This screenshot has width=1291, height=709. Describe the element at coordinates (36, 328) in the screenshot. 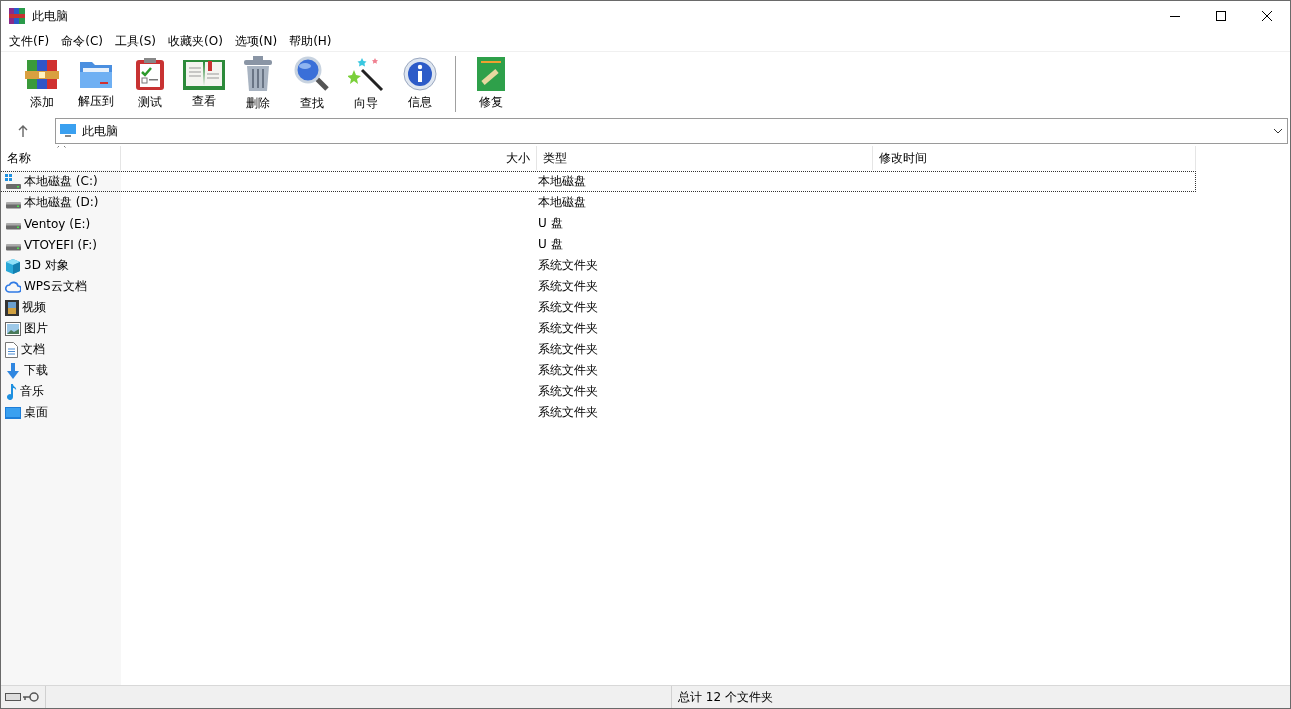

I see `file-name: 图片` at that location.